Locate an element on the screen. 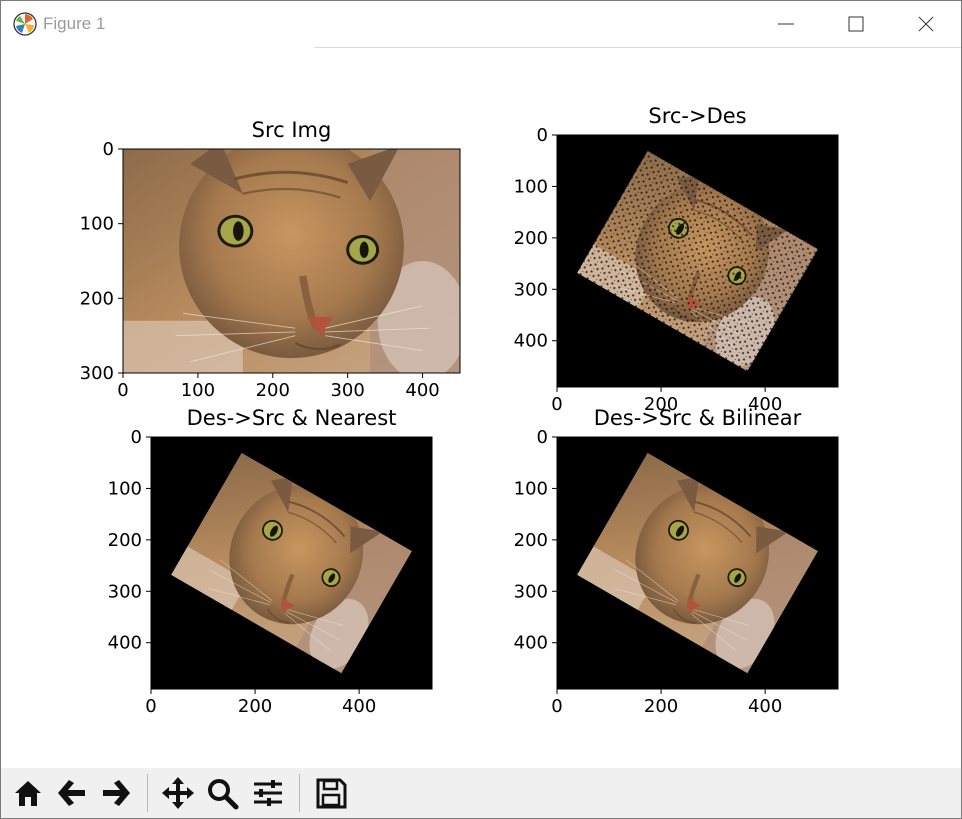 This screenshot has width=962, height=819. subplot-title: Des->Src & Nearest is located at coordinates (292, 418).